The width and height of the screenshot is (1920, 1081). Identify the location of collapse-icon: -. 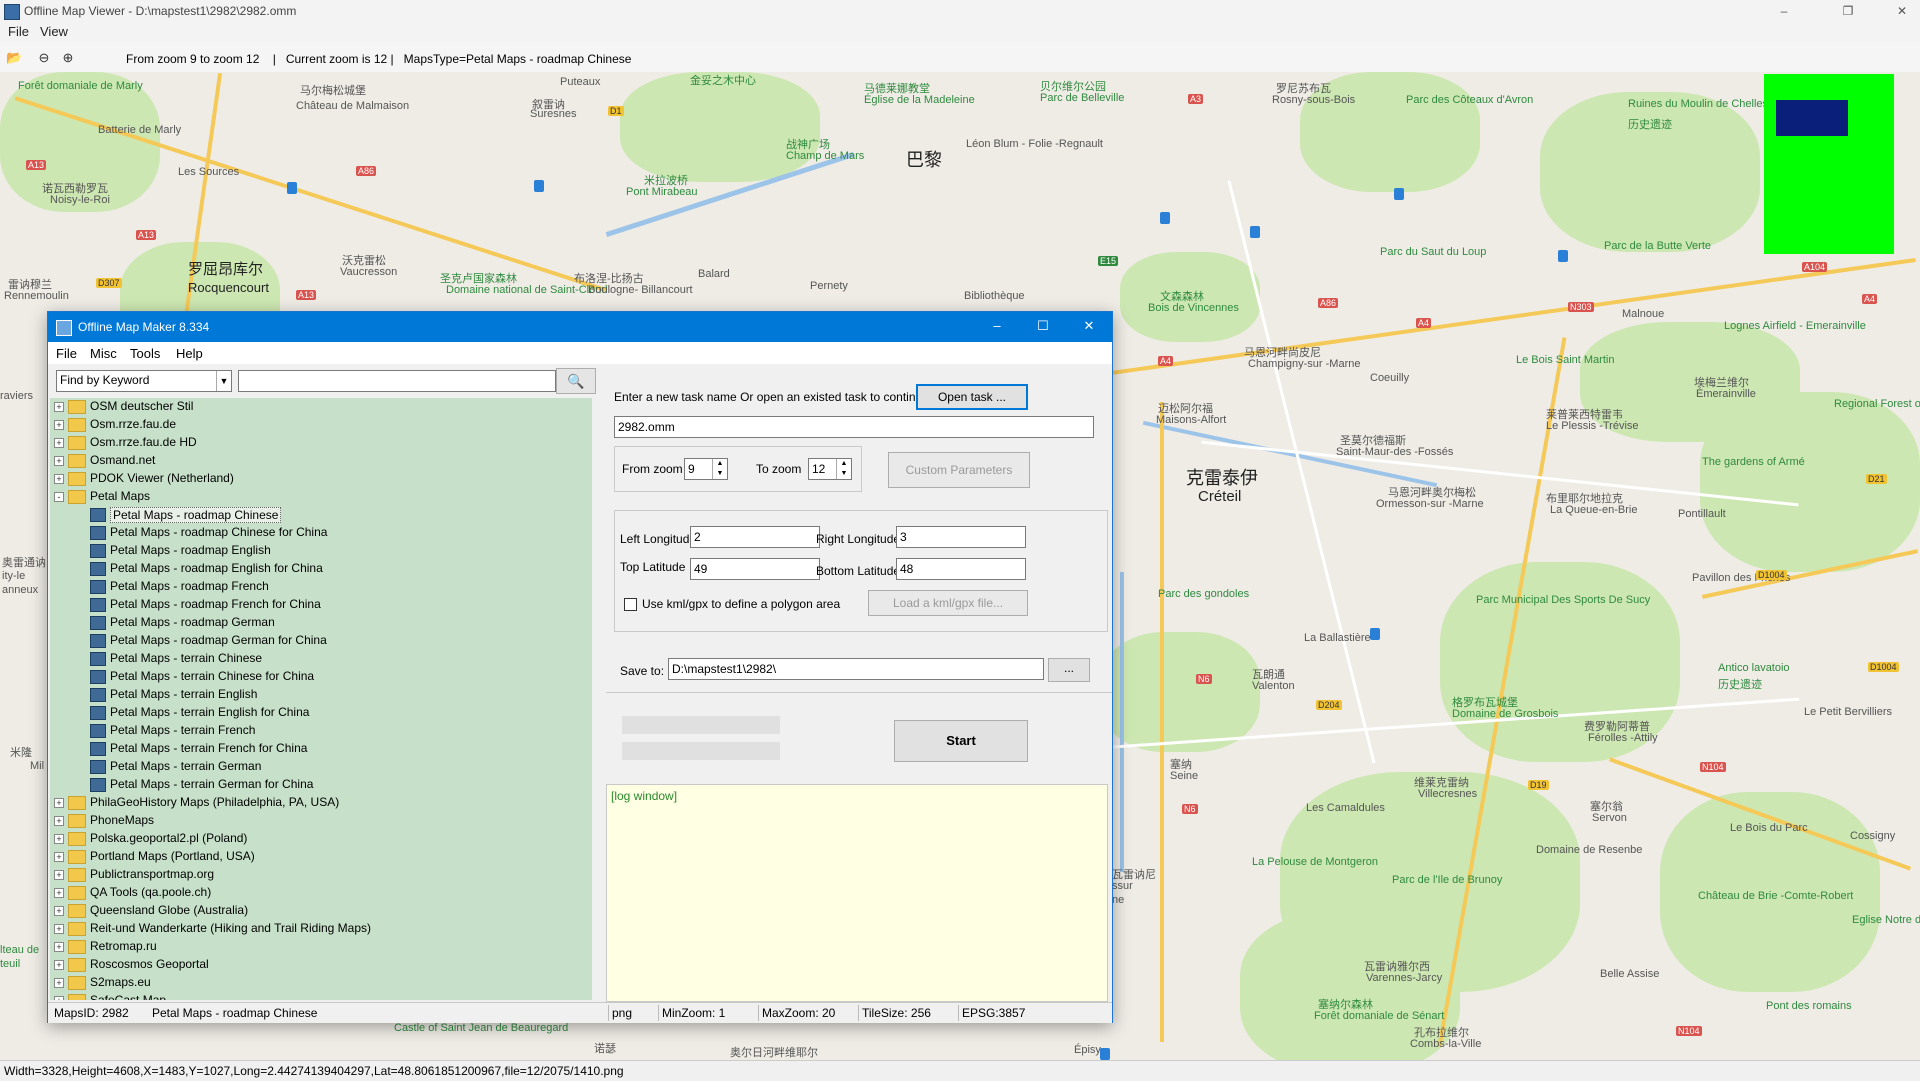
(59, 497).